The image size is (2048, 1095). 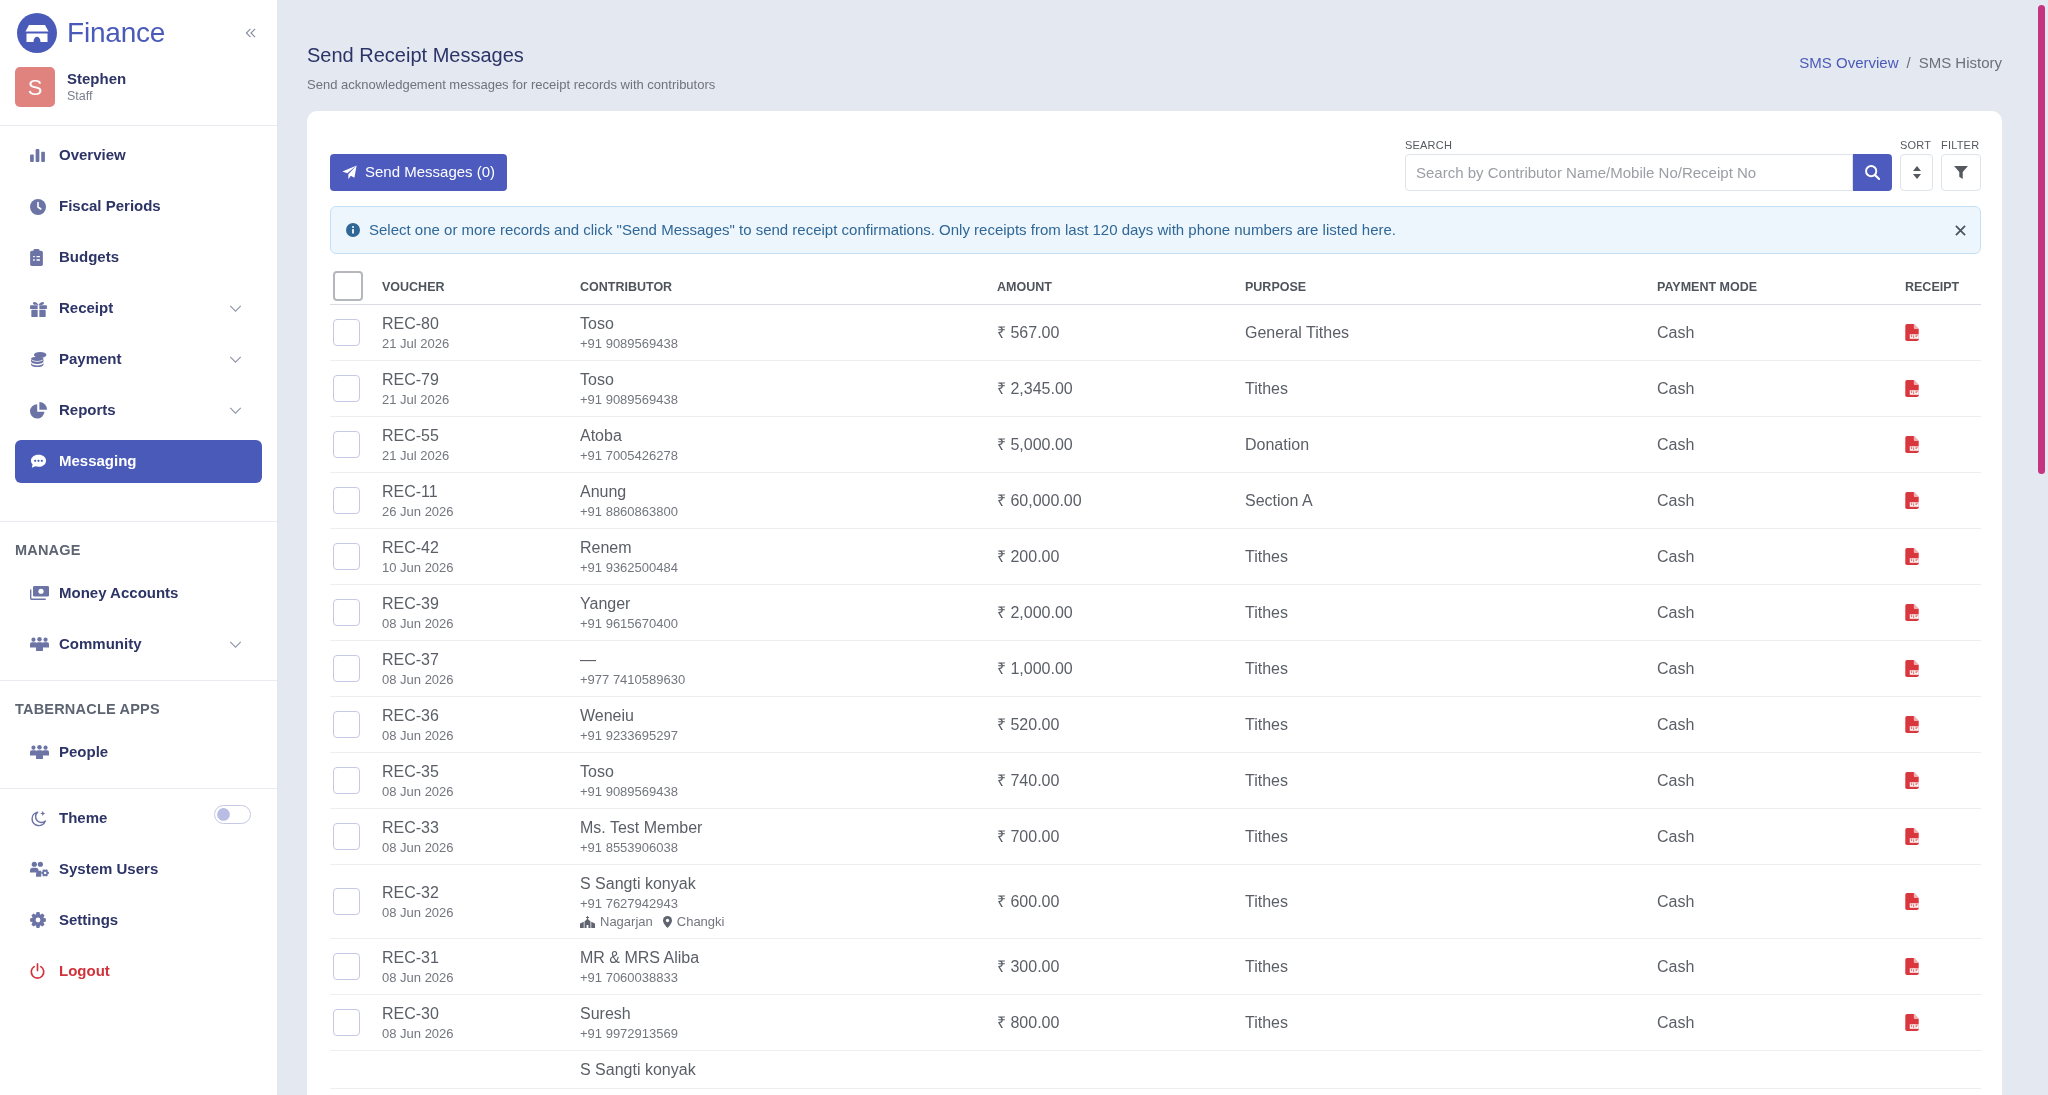 I want to click on filter-icon, so click(x=1961, y=172).